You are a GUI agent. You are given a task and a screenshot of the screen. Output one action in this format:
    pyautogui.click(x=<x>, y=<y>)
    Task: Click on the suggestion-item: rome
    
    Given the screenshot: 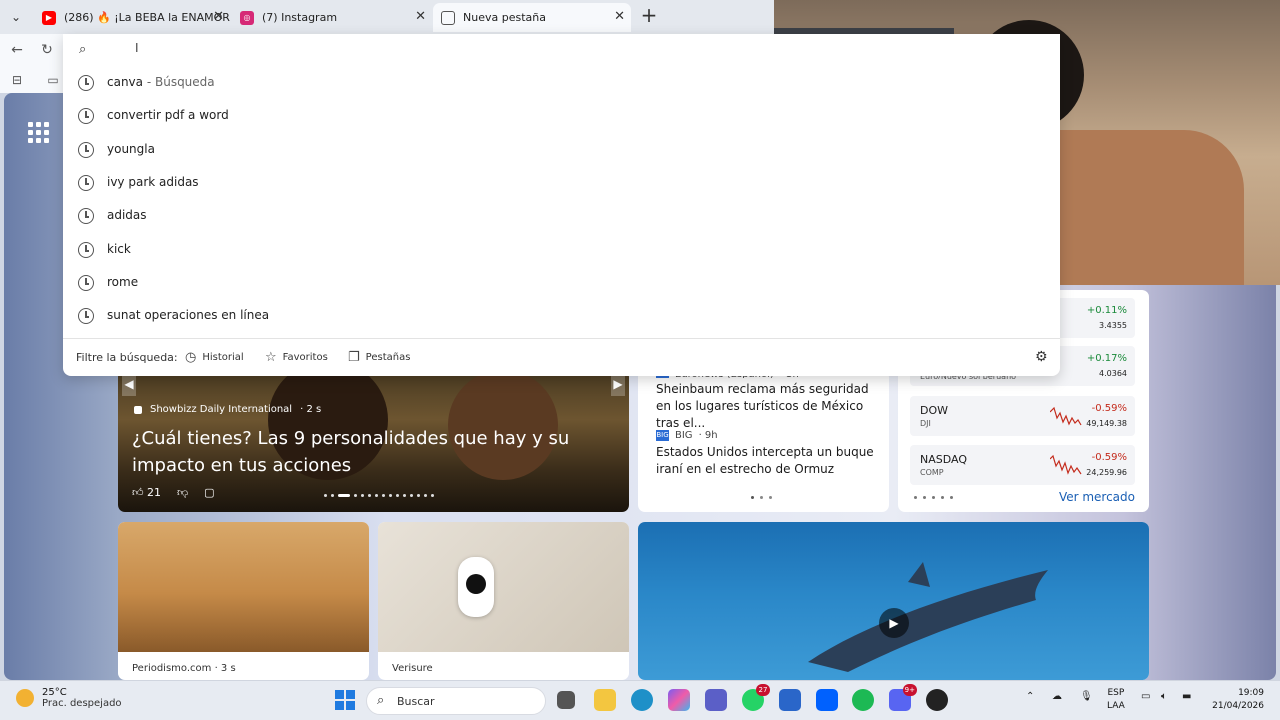 What is the action you would take?
    pyautogui.click(x=561, y=283)
    